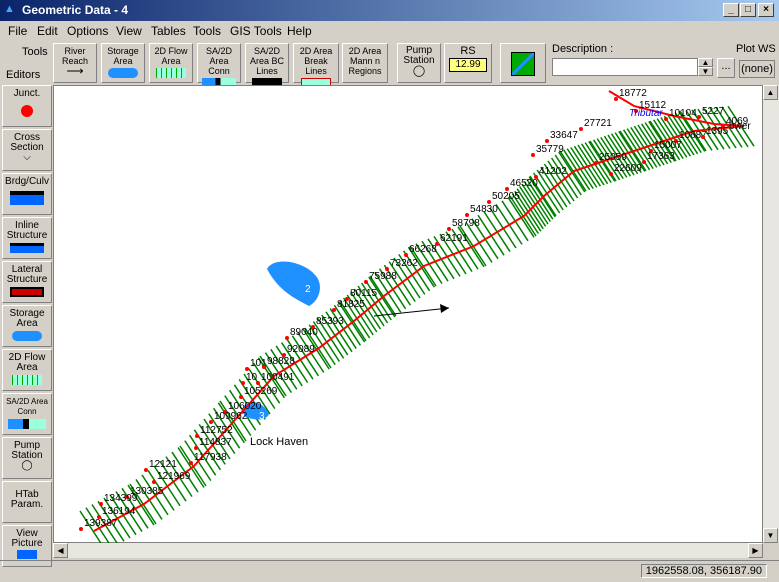 The image size is (779, 582). I want to click on junction-label: Junct., so click(27, 93).